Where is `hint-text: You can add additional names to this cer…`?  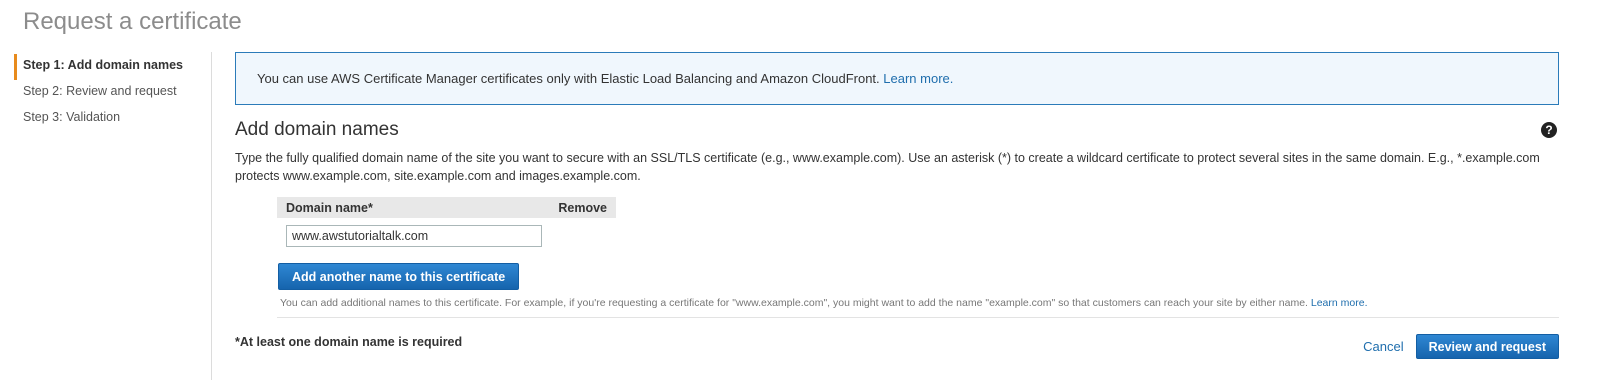 hint-text: You can add additional names to this cer… is located at coordinates (795, 303).